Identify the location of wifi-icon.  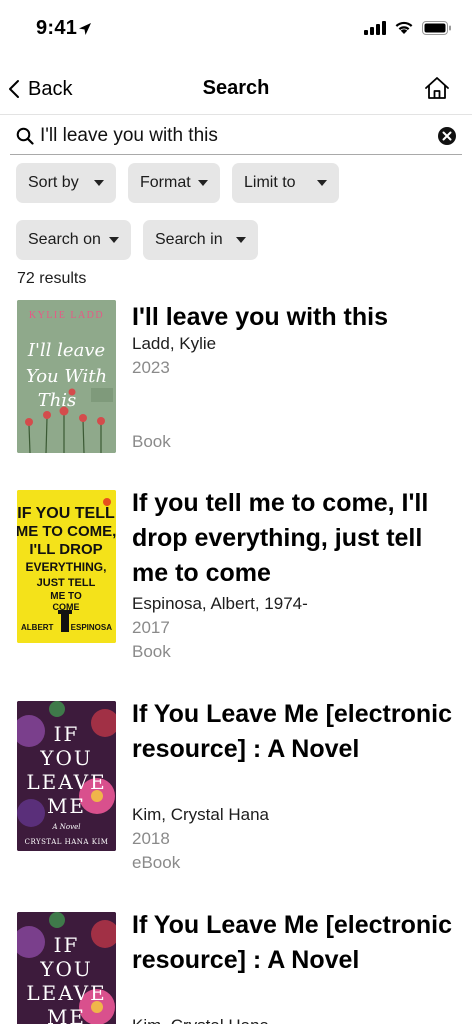
(404, 27).